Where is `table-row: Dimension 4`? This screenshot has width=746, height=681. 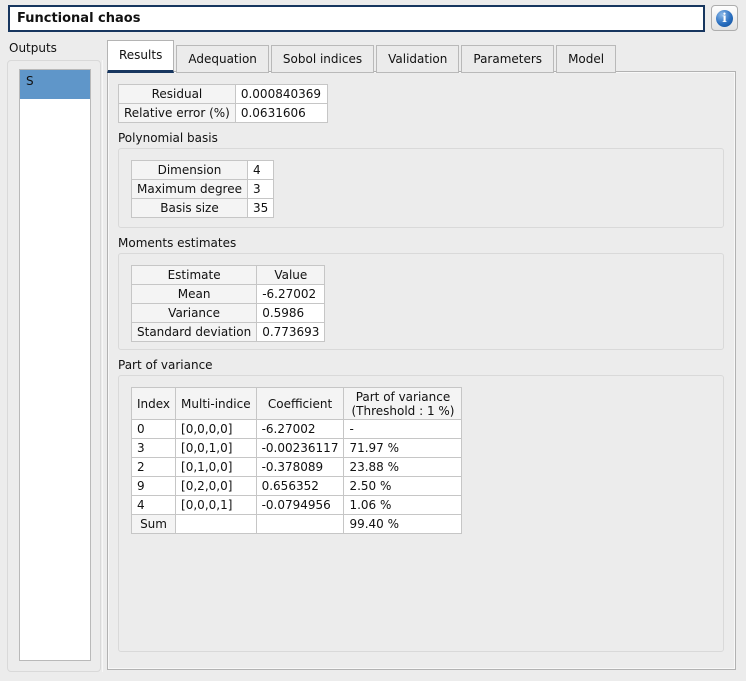
table-row: Dimension 4 is located at coordinates (203, 170).